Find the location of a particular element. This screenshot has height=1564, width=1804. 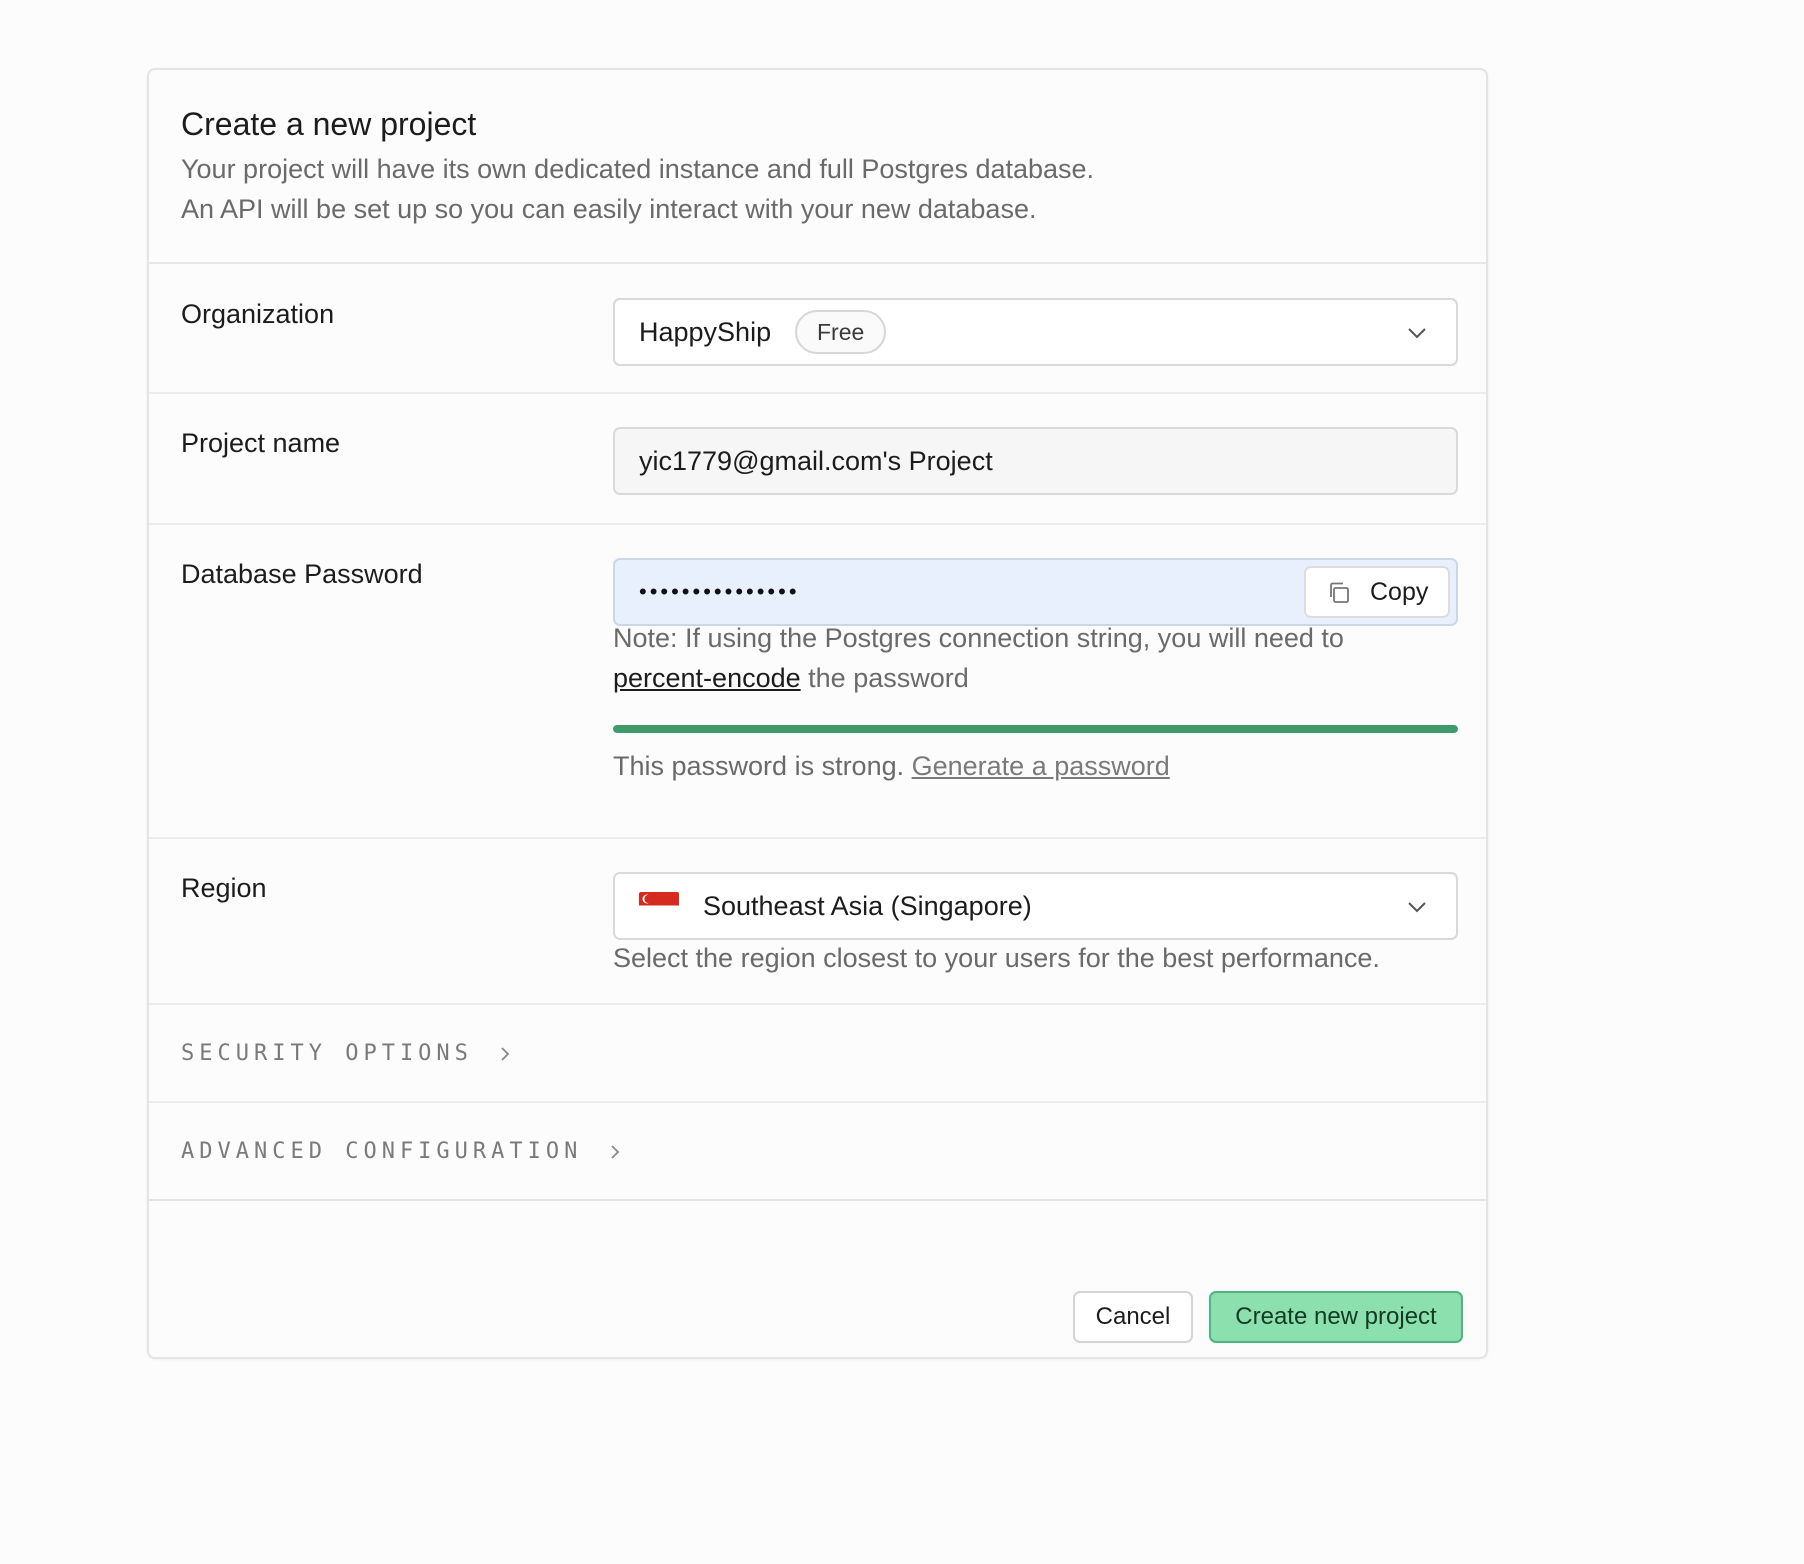

security-options-label: SECURITY OPTIONS is located at coordinates (327, 1053).